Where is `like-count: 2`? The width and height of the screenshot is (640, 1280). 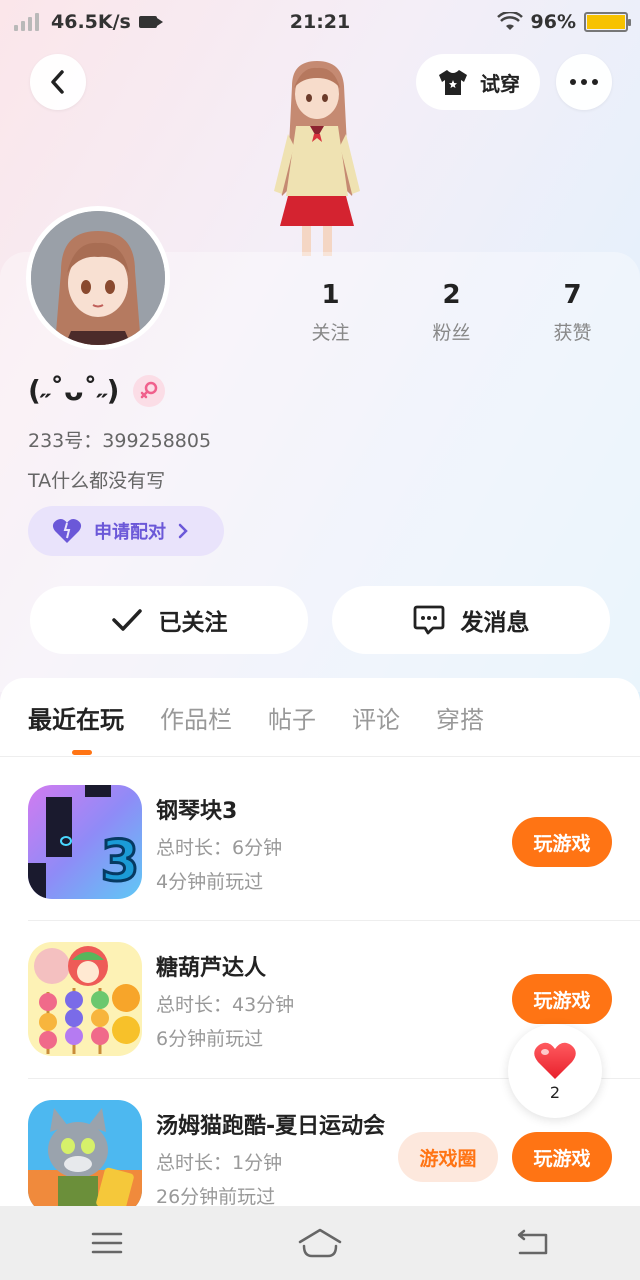 like-count: 2 is located at coordinates (555, 1092).